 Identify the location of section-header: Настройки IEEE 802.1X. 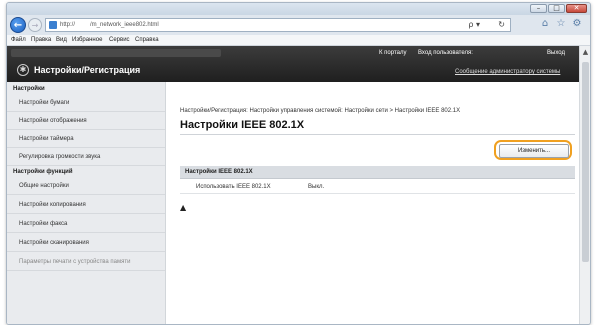
(377, 172).